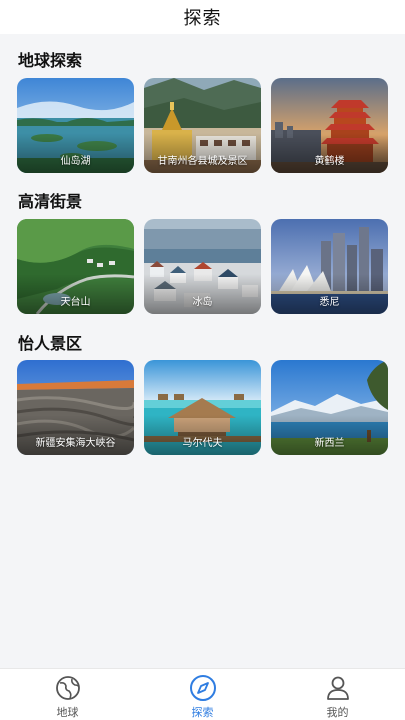  What do you see at coordinates (67, 712) in the screenshot?
I see `tab-label: 地球` at bounding box center [67, 712].